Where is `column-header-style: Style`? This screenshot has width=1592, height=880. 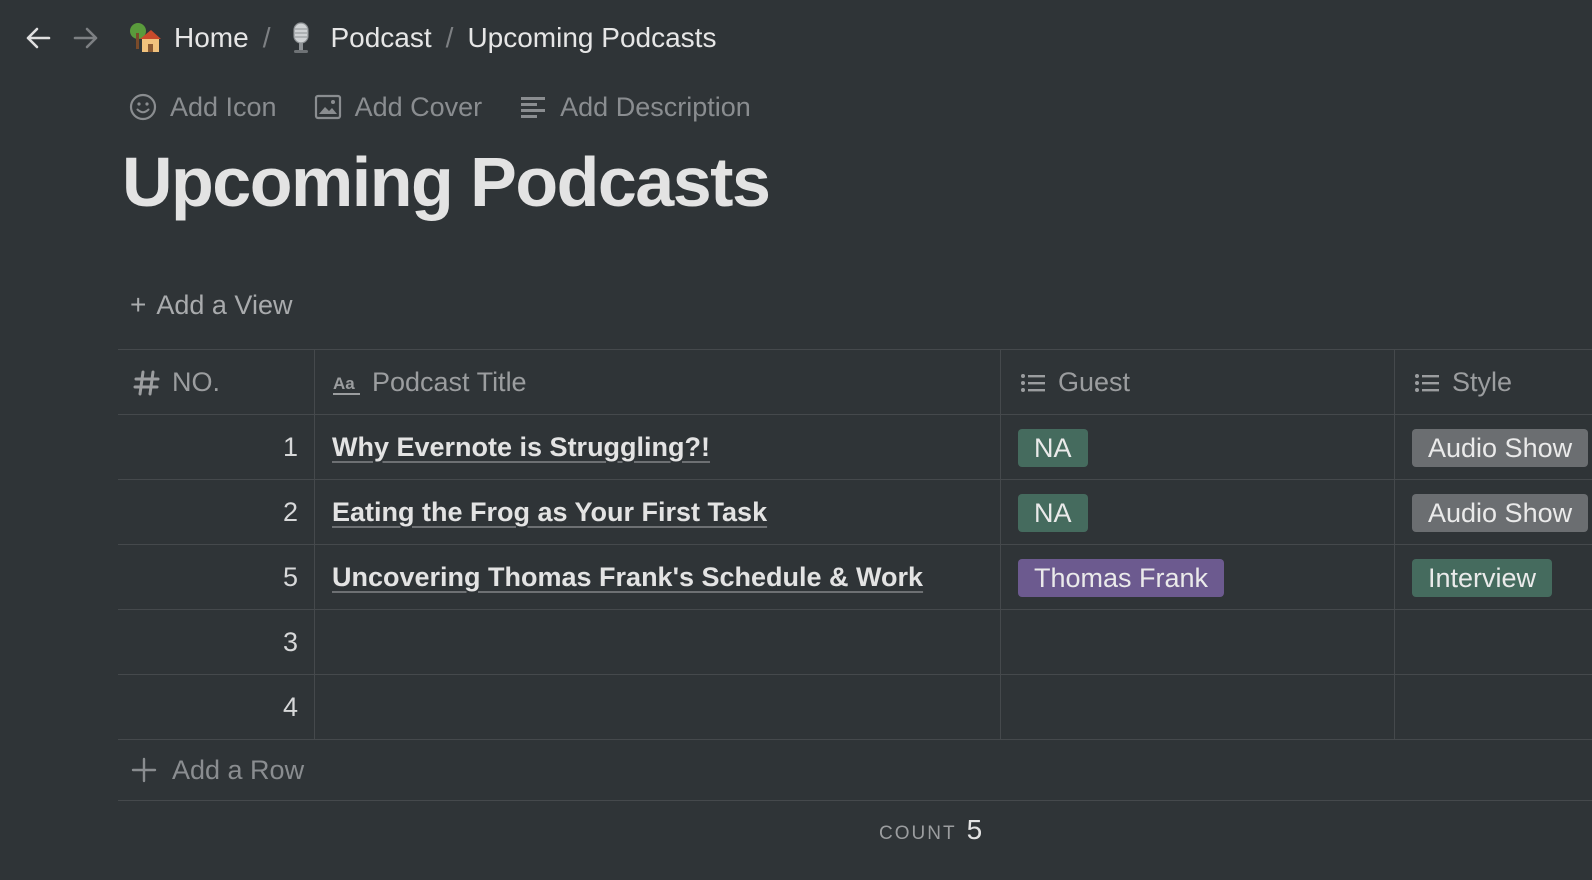 column-header-style: Style is located at coordinates (1493, 382).